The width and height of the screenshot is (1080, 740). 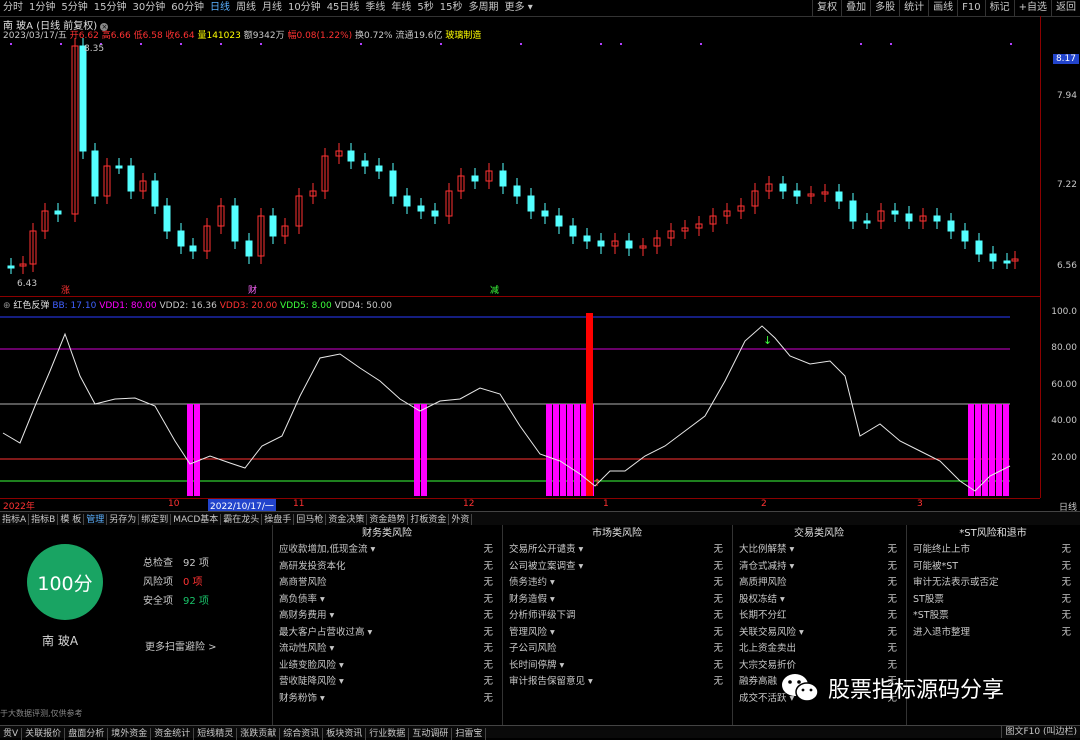 I want to click on status-tab: 互动调研, so click(x=431, y=734).